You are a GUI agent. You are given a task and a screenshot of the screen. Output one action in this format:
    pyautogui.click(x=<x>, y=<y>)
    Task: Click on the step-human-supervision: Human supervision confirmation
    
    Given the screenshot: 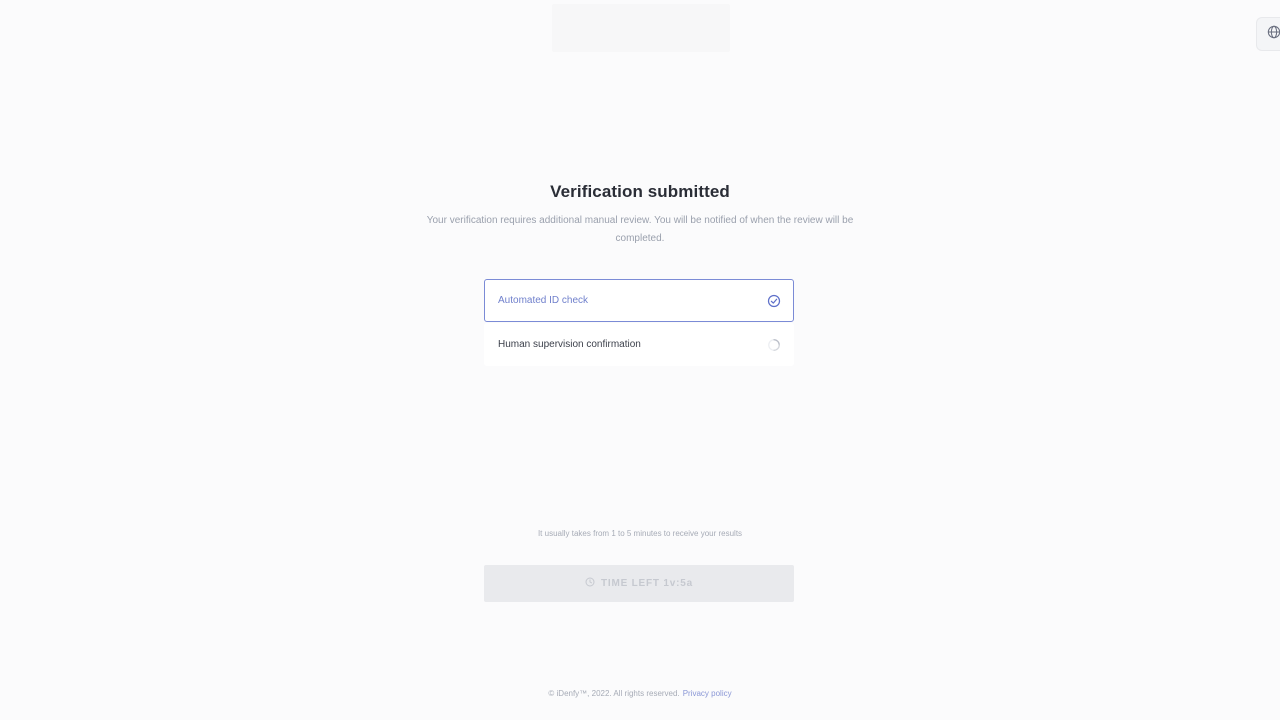 What is the action you would take?
    pyautogui.click(x=639, y=344)
    